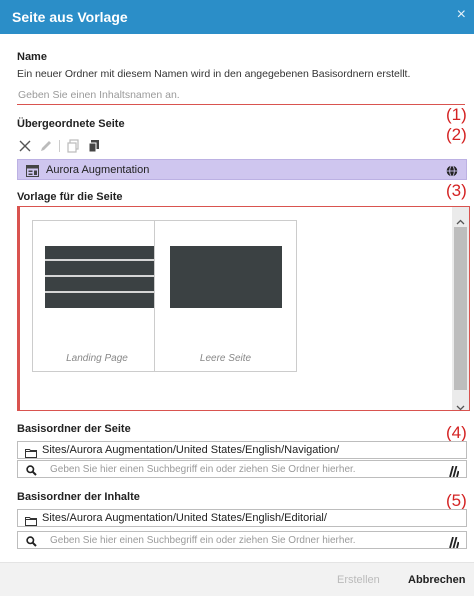 This screenshot has width=474, height=596. I want to click on parent-page-item: Aurora Augmentation, so click(242, 169).